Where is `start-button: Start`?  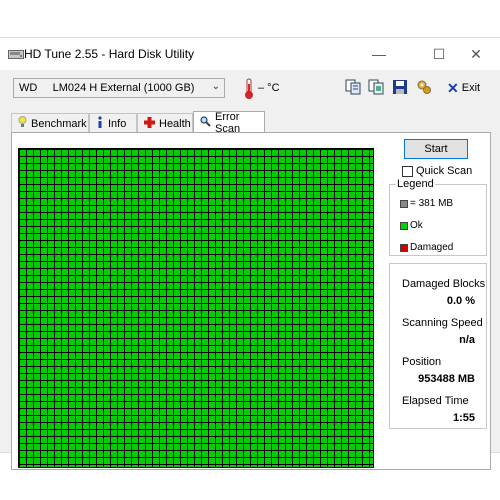 start-button: Start is located at coordinates (436, 149).